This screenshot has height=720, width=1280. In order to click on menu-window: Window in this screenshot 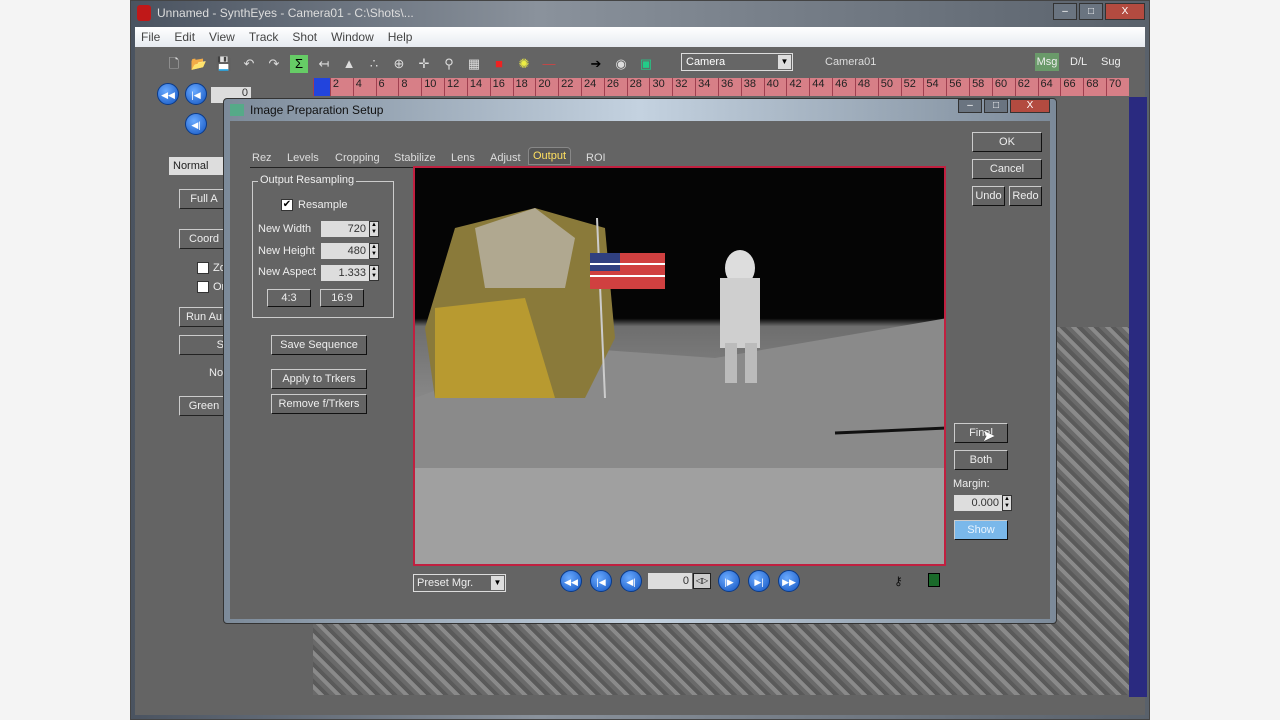, I will do `click(352, 37)`.